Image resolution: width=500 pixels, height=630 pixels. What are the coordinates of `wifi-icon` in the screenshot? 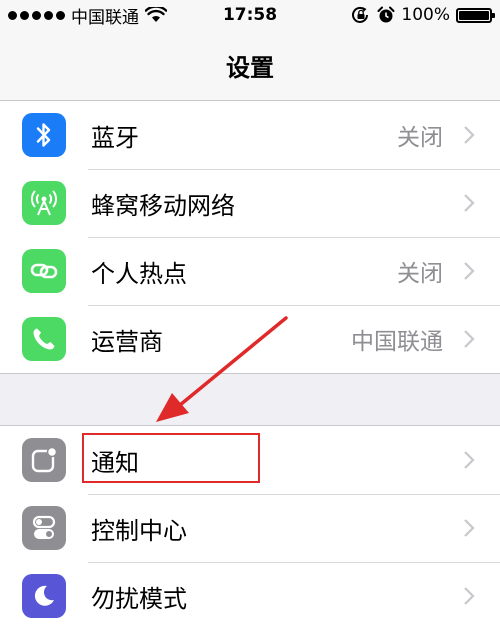 It's located at (156, 14).